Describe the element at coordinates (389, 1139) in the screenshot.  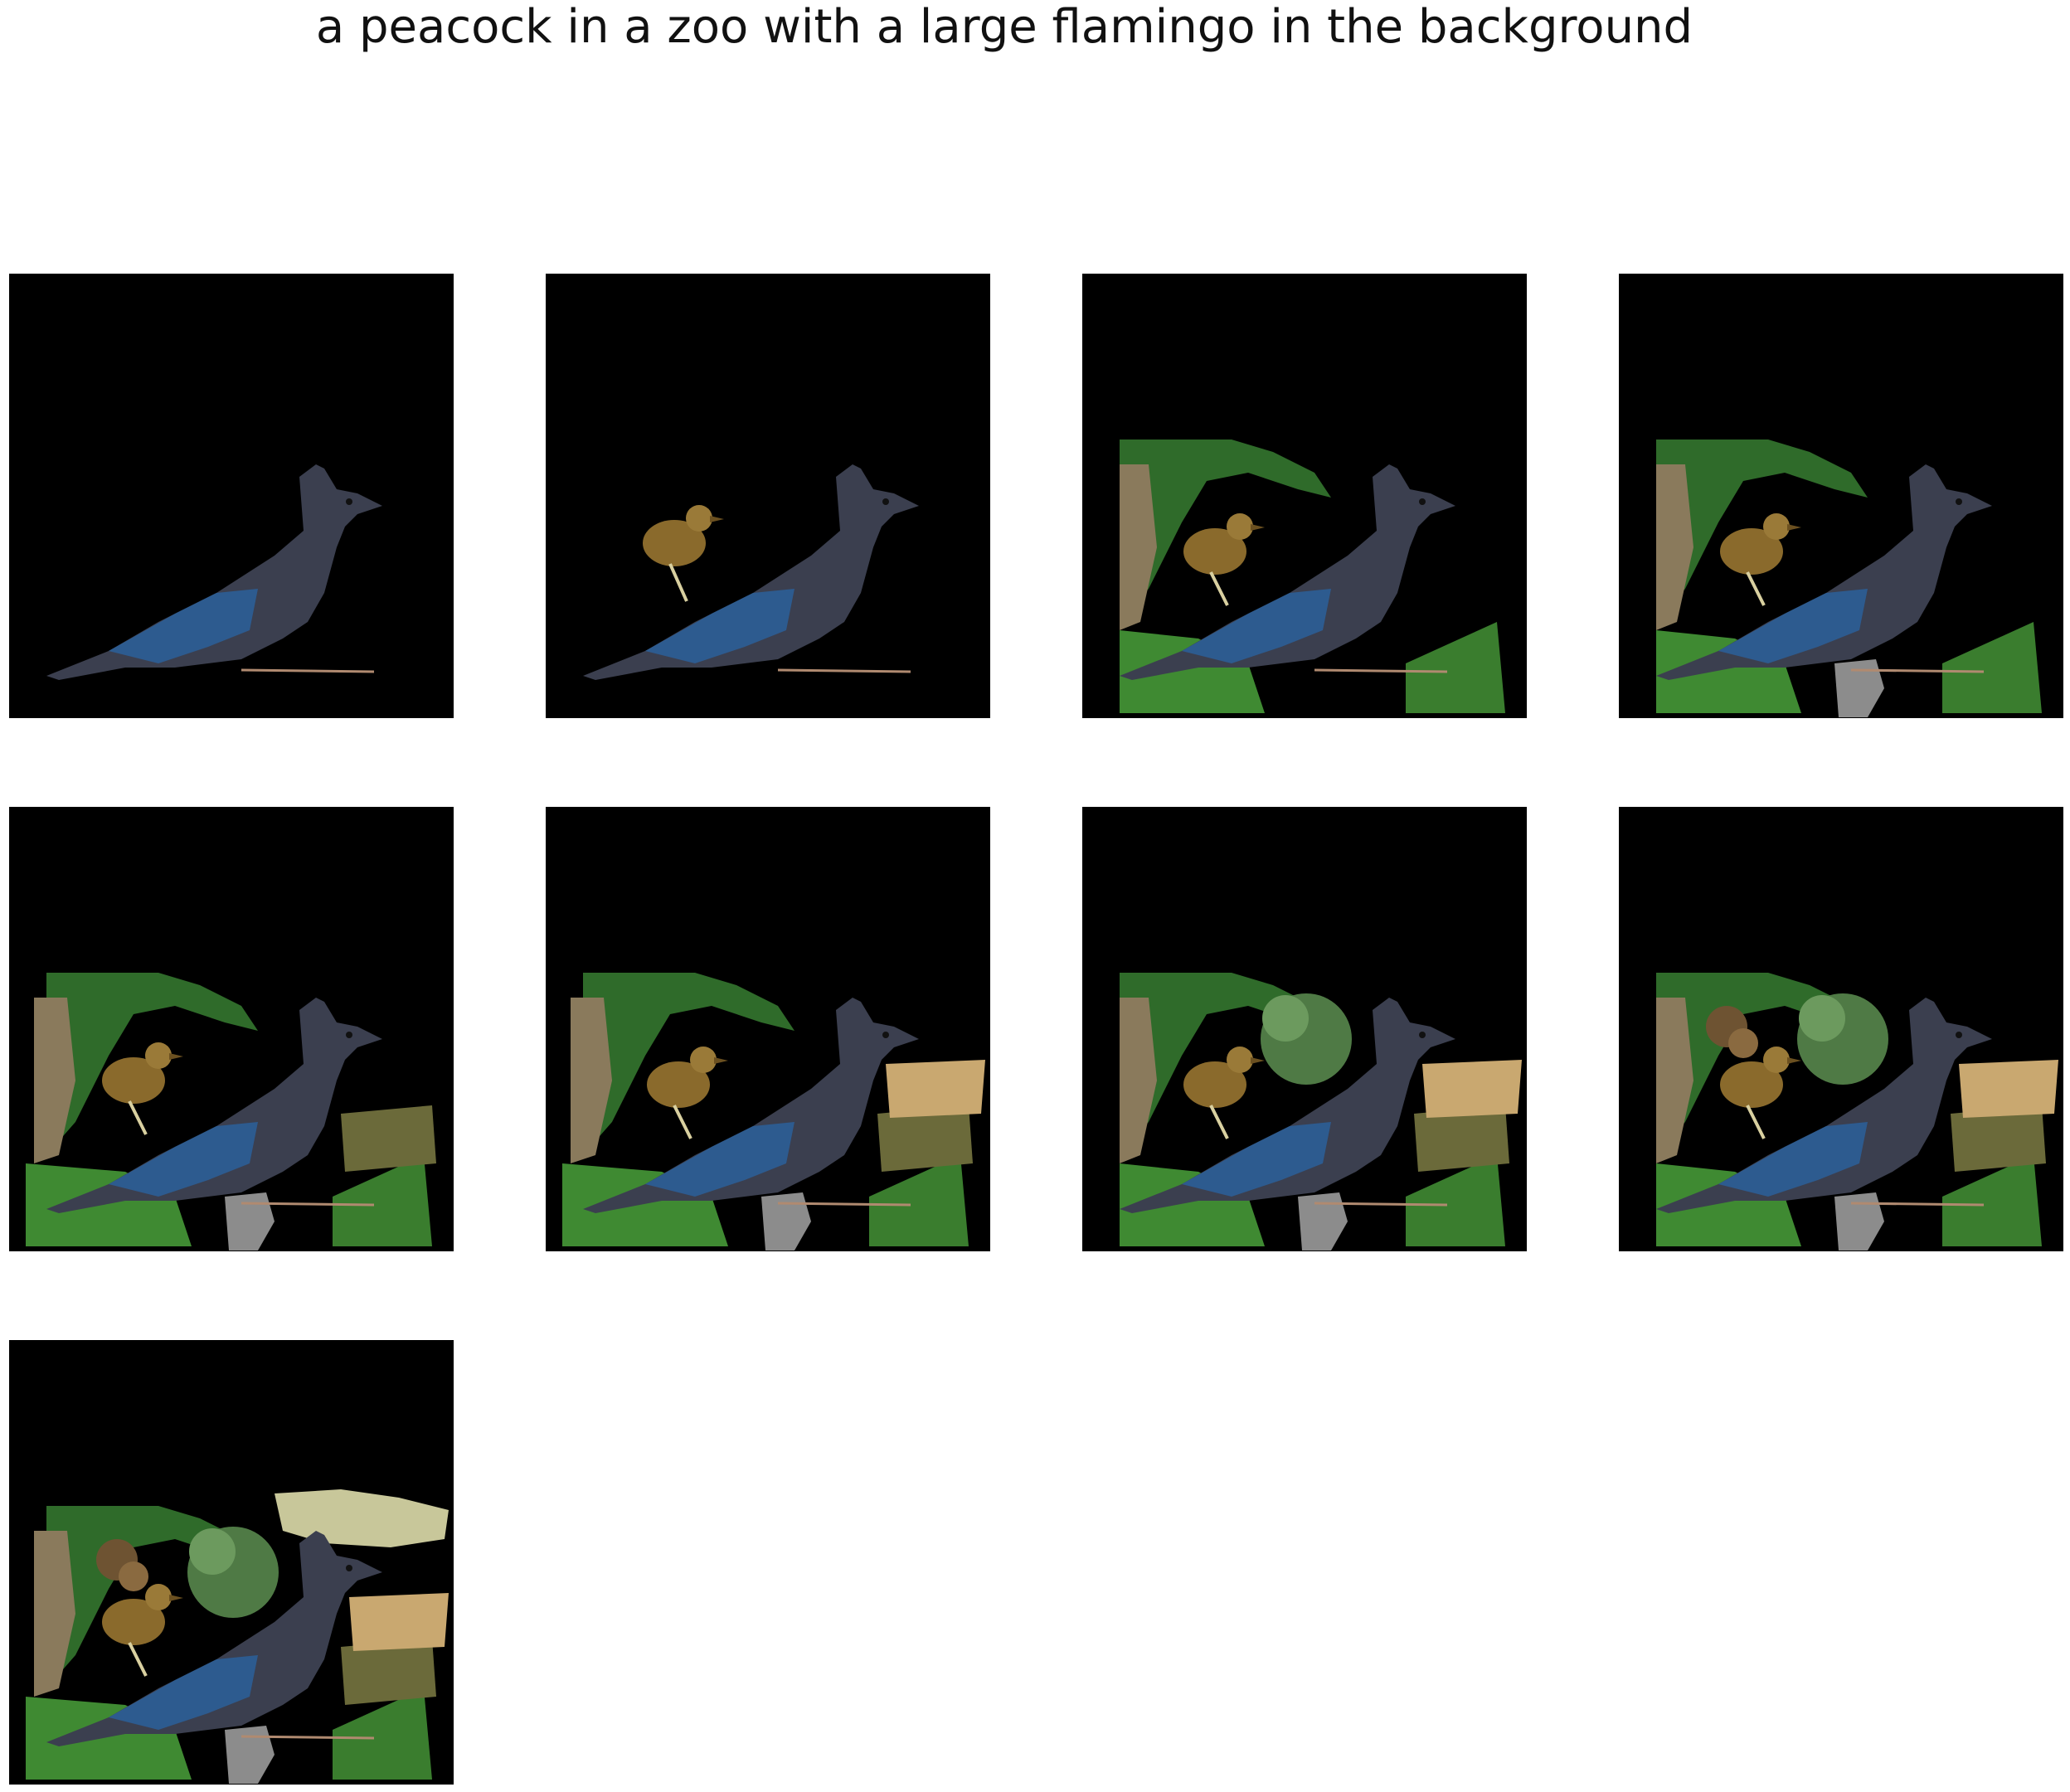
I see `shrub-layer` at that location.